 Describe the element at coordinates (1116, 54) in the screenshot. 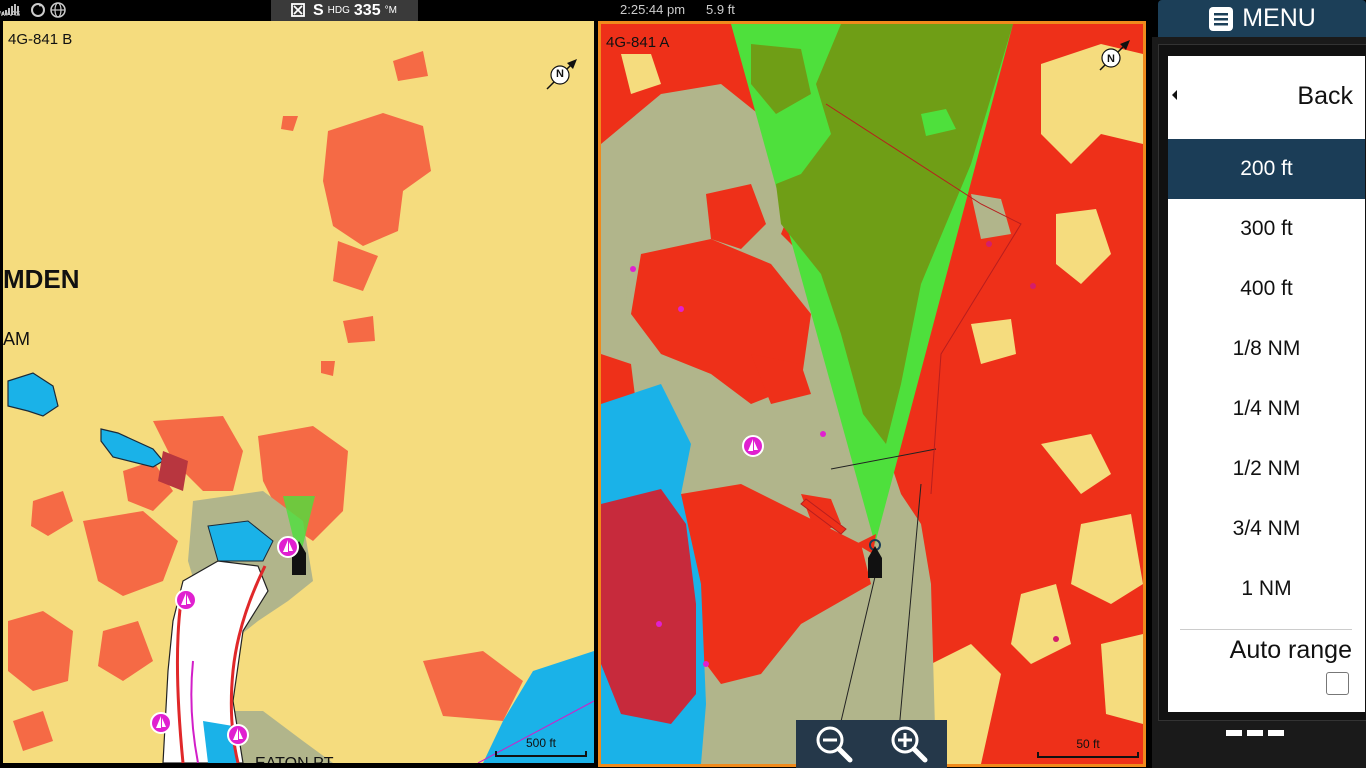

I see `north-arrow-icon` at that location.